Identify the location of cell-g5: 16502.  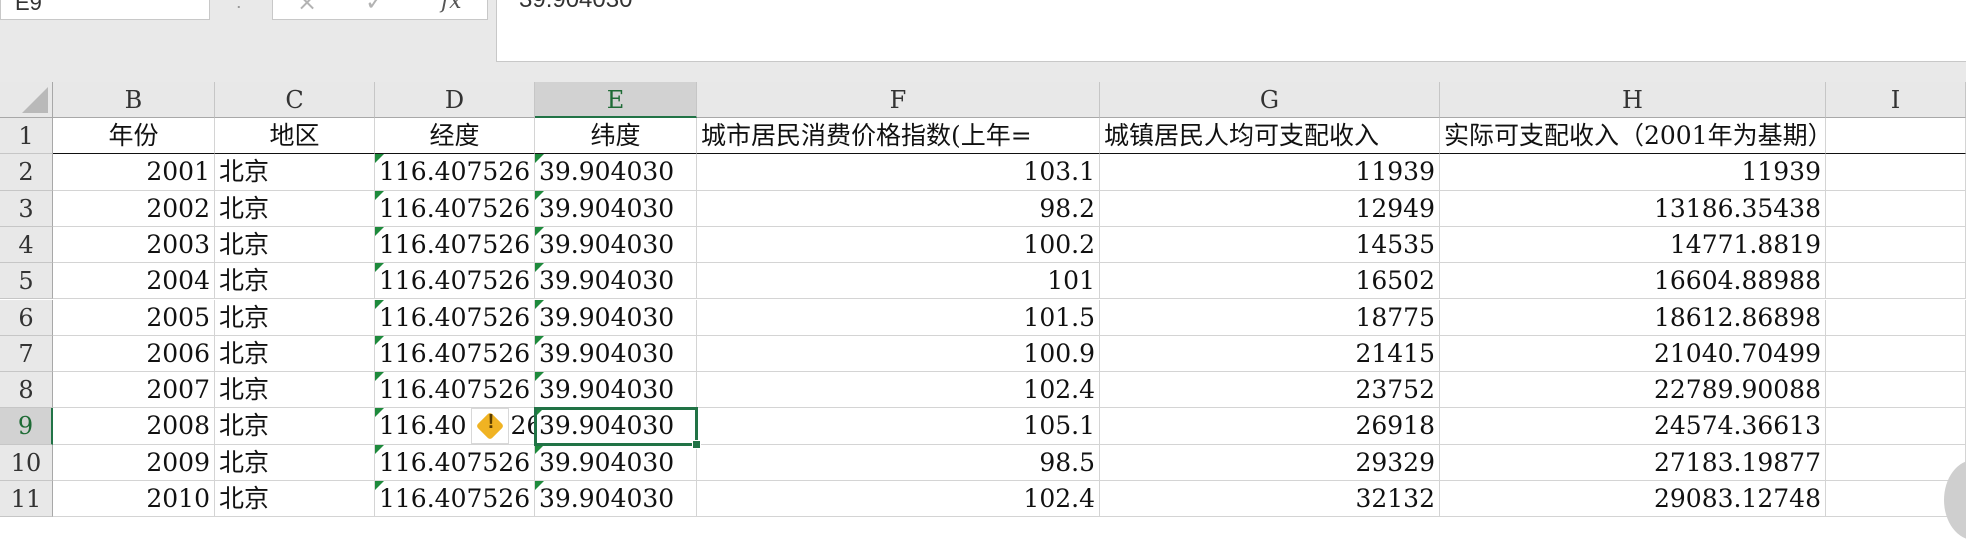
(1270, 281).